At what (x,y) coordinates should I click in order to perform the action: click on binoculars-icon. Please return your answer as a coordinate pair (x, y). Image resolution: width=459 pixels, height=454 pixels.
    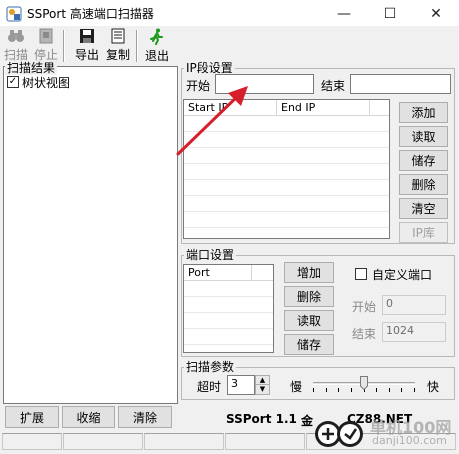
    Looking at the image, I should click on (16, 37).